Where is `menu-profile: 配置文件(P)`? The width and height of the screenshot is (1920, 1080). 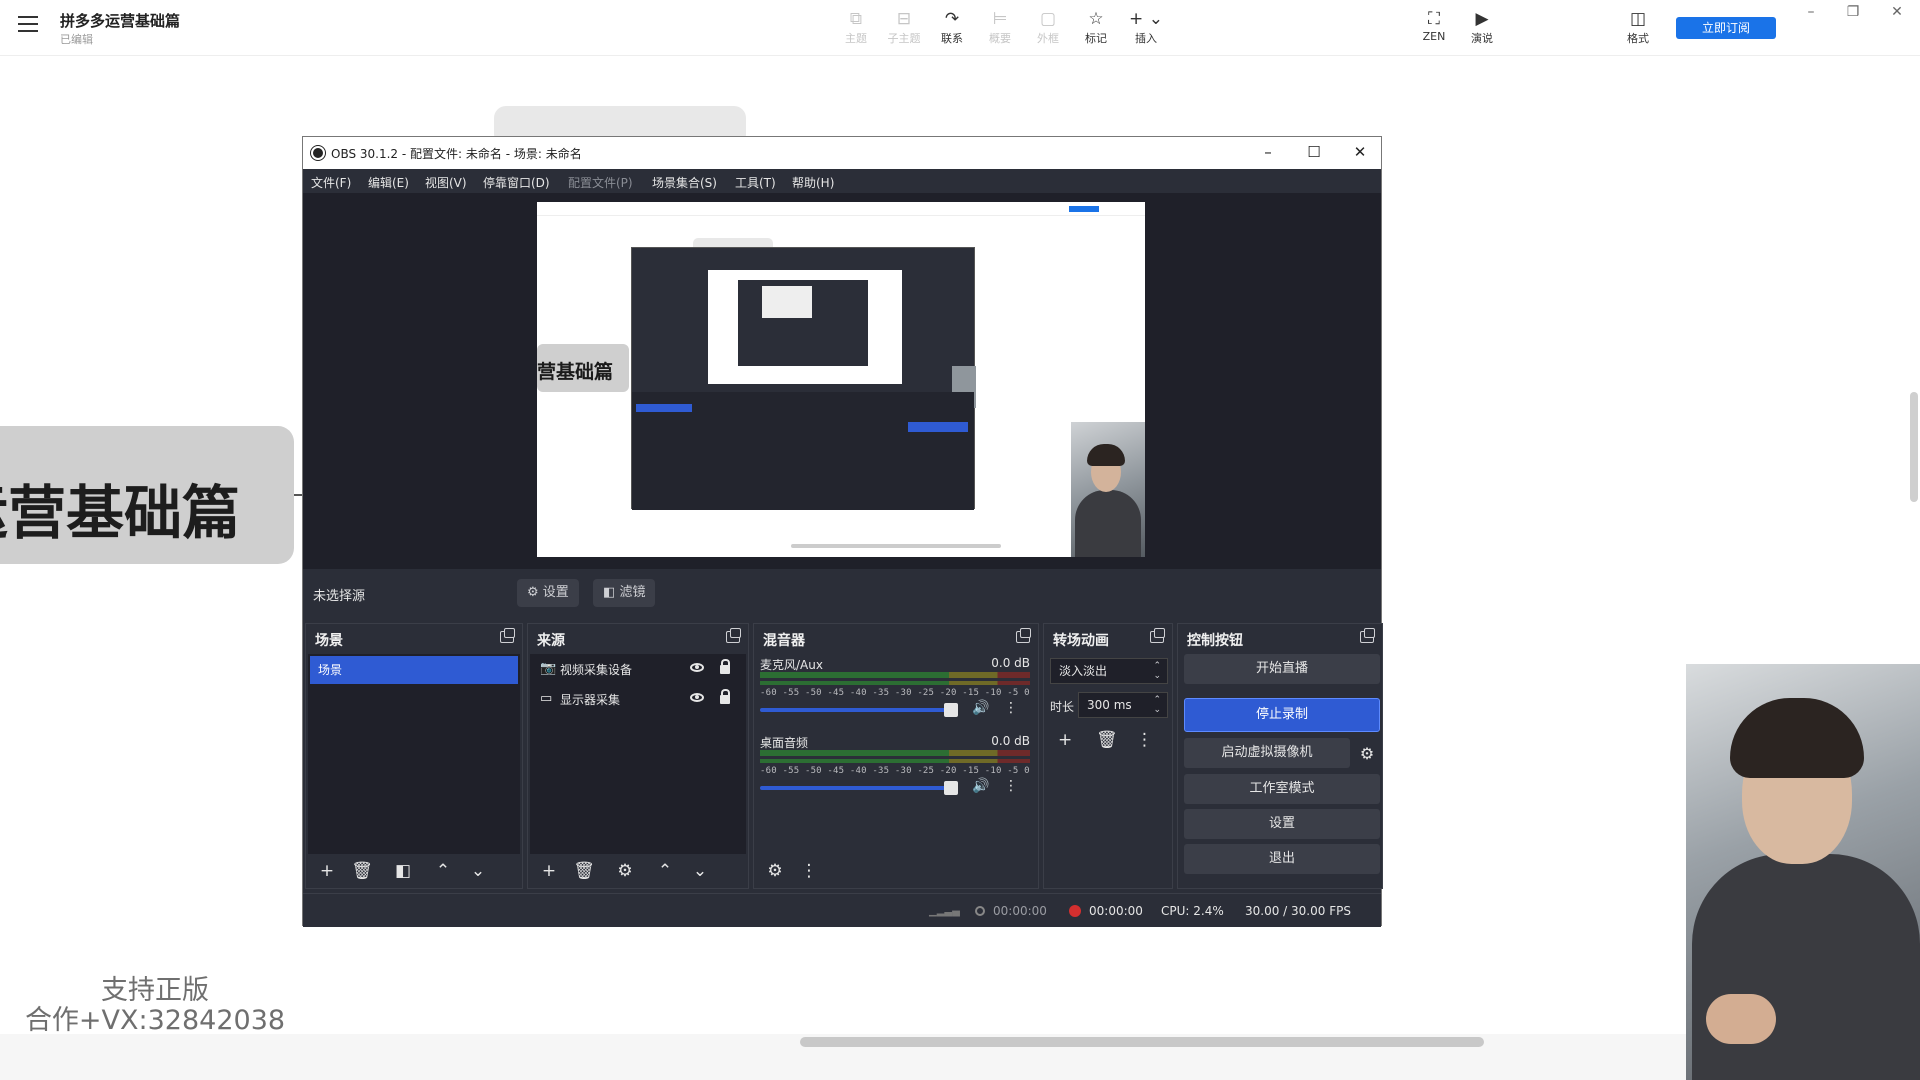
menu-profile: 配置文件(P) is located at coordinates (600, 182).